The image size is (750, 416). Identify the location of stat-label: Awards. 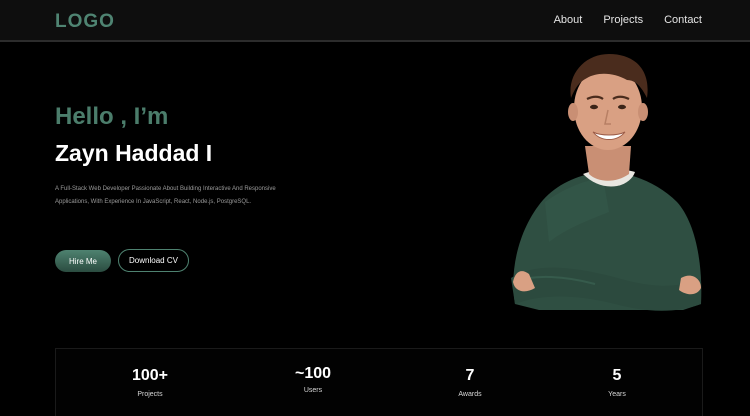
(470, 394).